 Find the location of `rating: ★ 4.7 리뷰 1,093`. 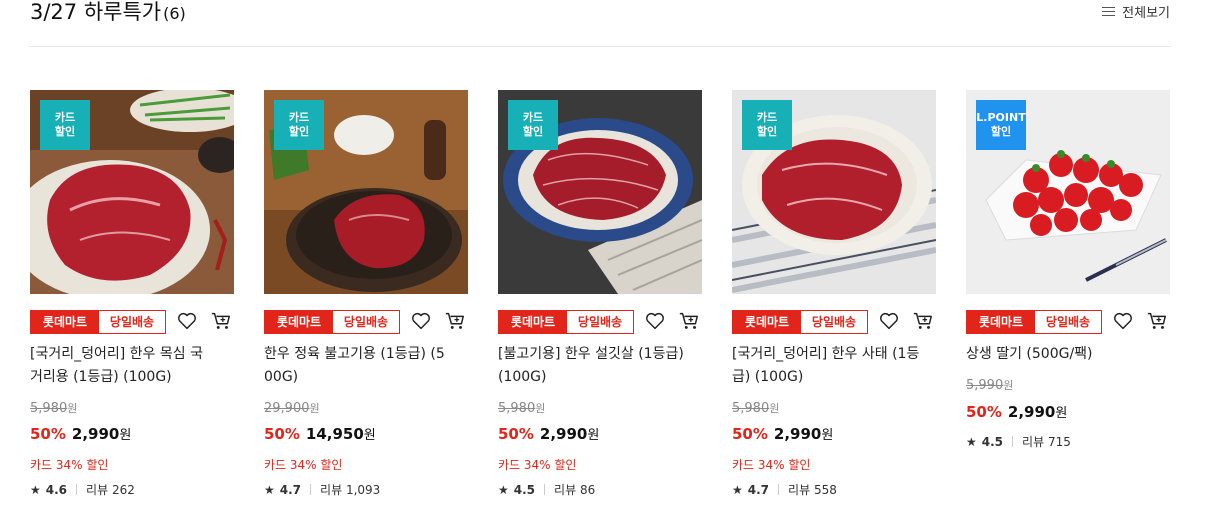

rating: ★ 4.7 리뷰 1,093 is located at coordinates (322, 490).